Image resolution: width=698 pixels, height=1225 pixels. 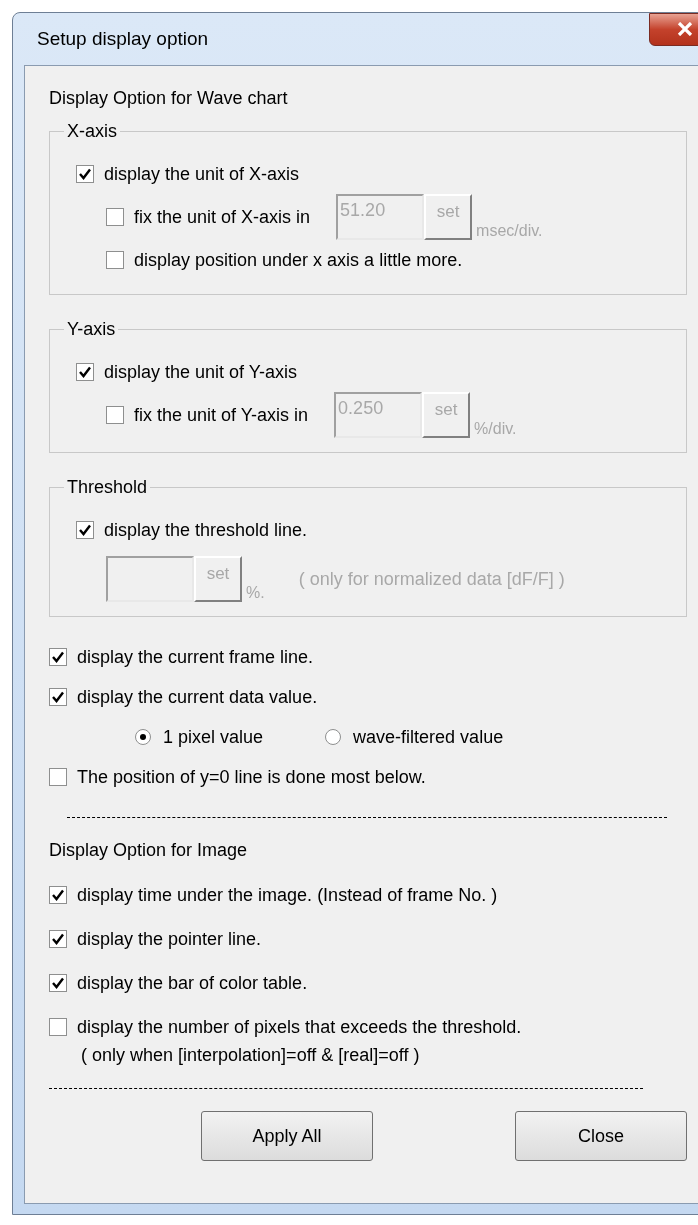 What do you see at coordinates (201, 372) in the screenshot?
I see `option-label: display the unit of Y-axis` at bounding box center [201, 372].